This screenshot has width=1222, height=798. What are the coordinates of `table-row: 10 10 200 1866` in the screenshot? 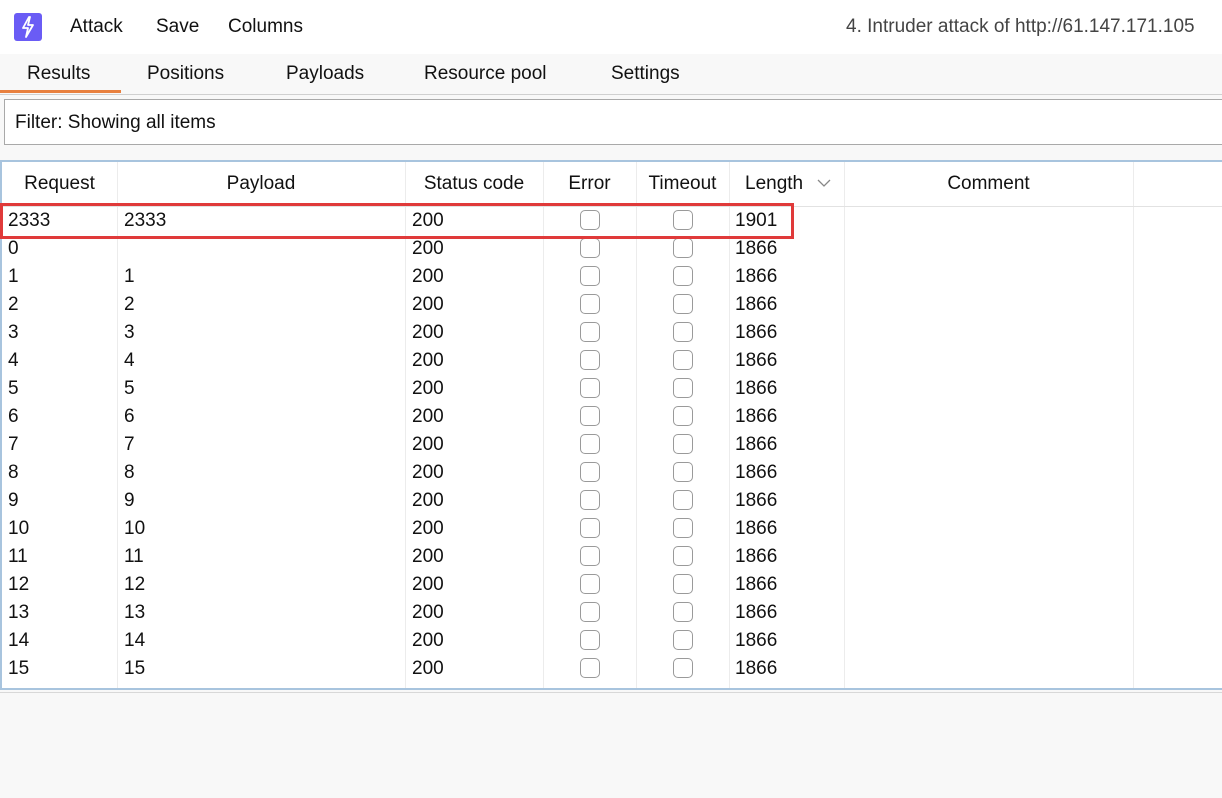 It's located at (612, 529).